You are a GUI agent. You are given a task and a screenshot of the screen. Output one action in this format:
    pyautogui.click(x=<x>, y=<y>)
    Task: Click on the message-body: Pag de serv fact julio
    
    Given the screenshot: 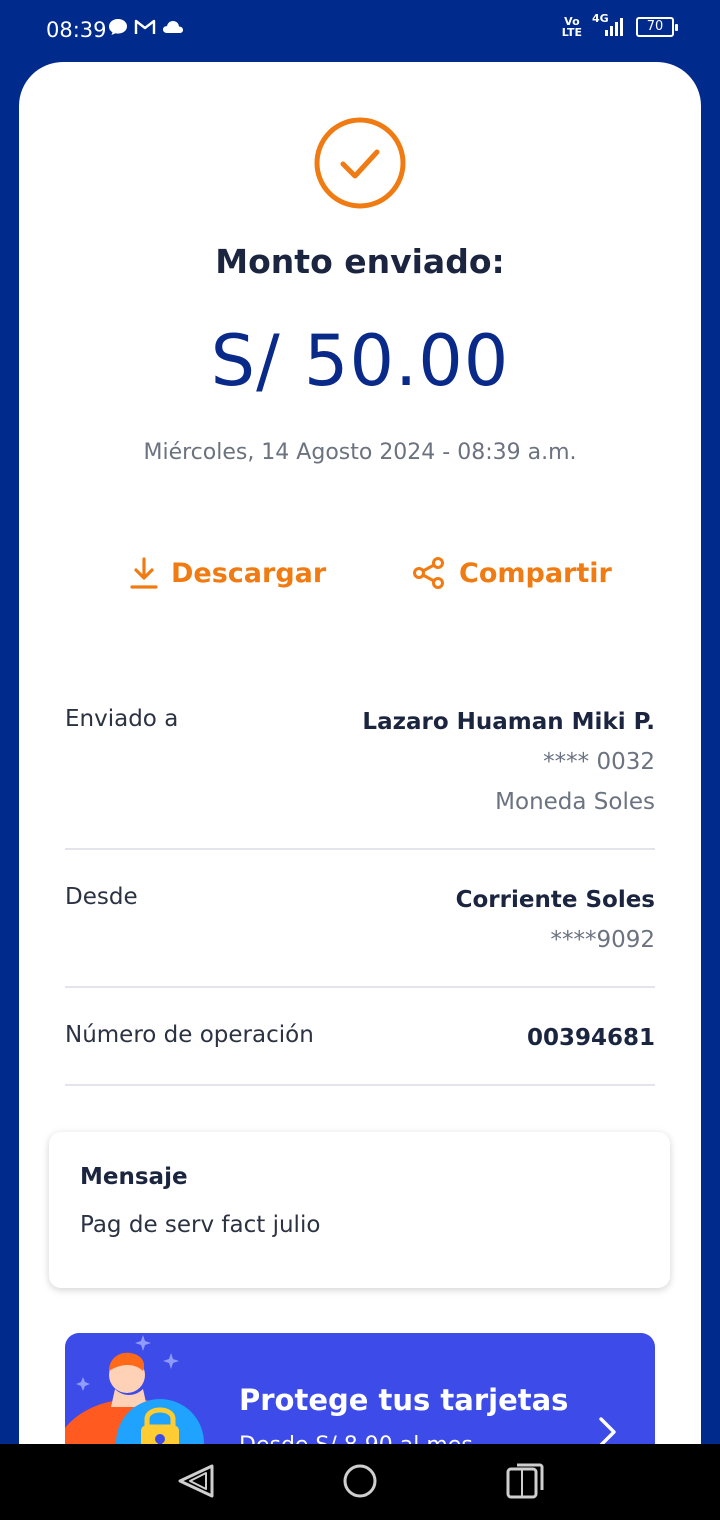 What is the action you would take?
    pyautogui.click(x=200, y=1225)
    